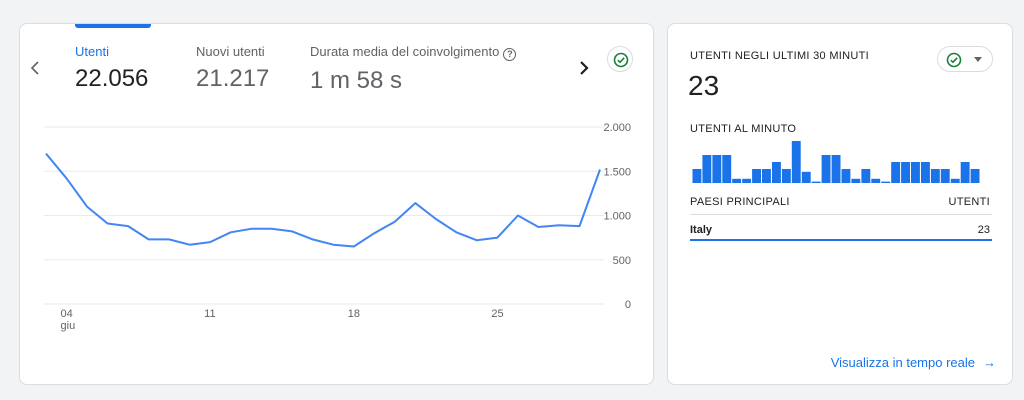 The height and width of the screenshot is (400, 1024). Describe the element at coordinates (497, 314) in the screenshot. I see `x-tick-label: 25` at that location.